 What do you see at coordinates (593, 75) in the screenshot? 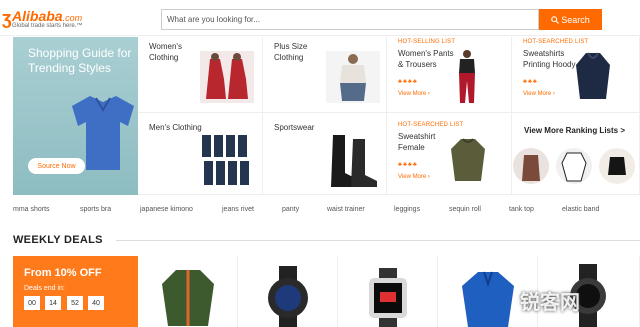
I see `hoody-image` at bounding box center [593, 75].